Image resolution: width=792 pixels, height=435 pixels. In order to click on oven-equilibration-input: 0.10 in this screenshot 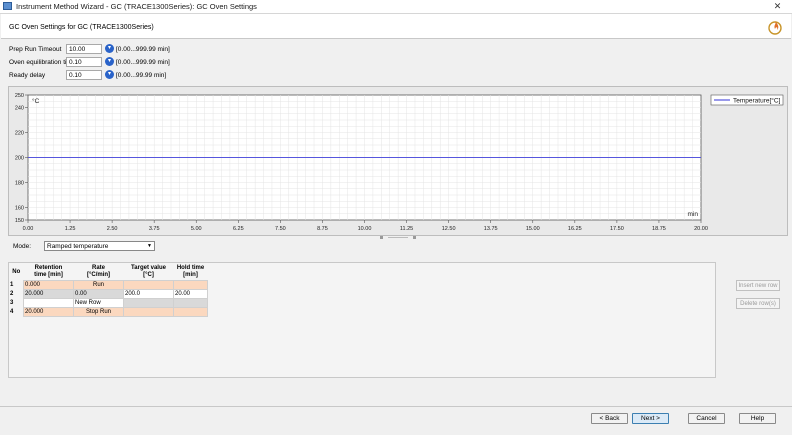, I will do `click(84, 62)`.